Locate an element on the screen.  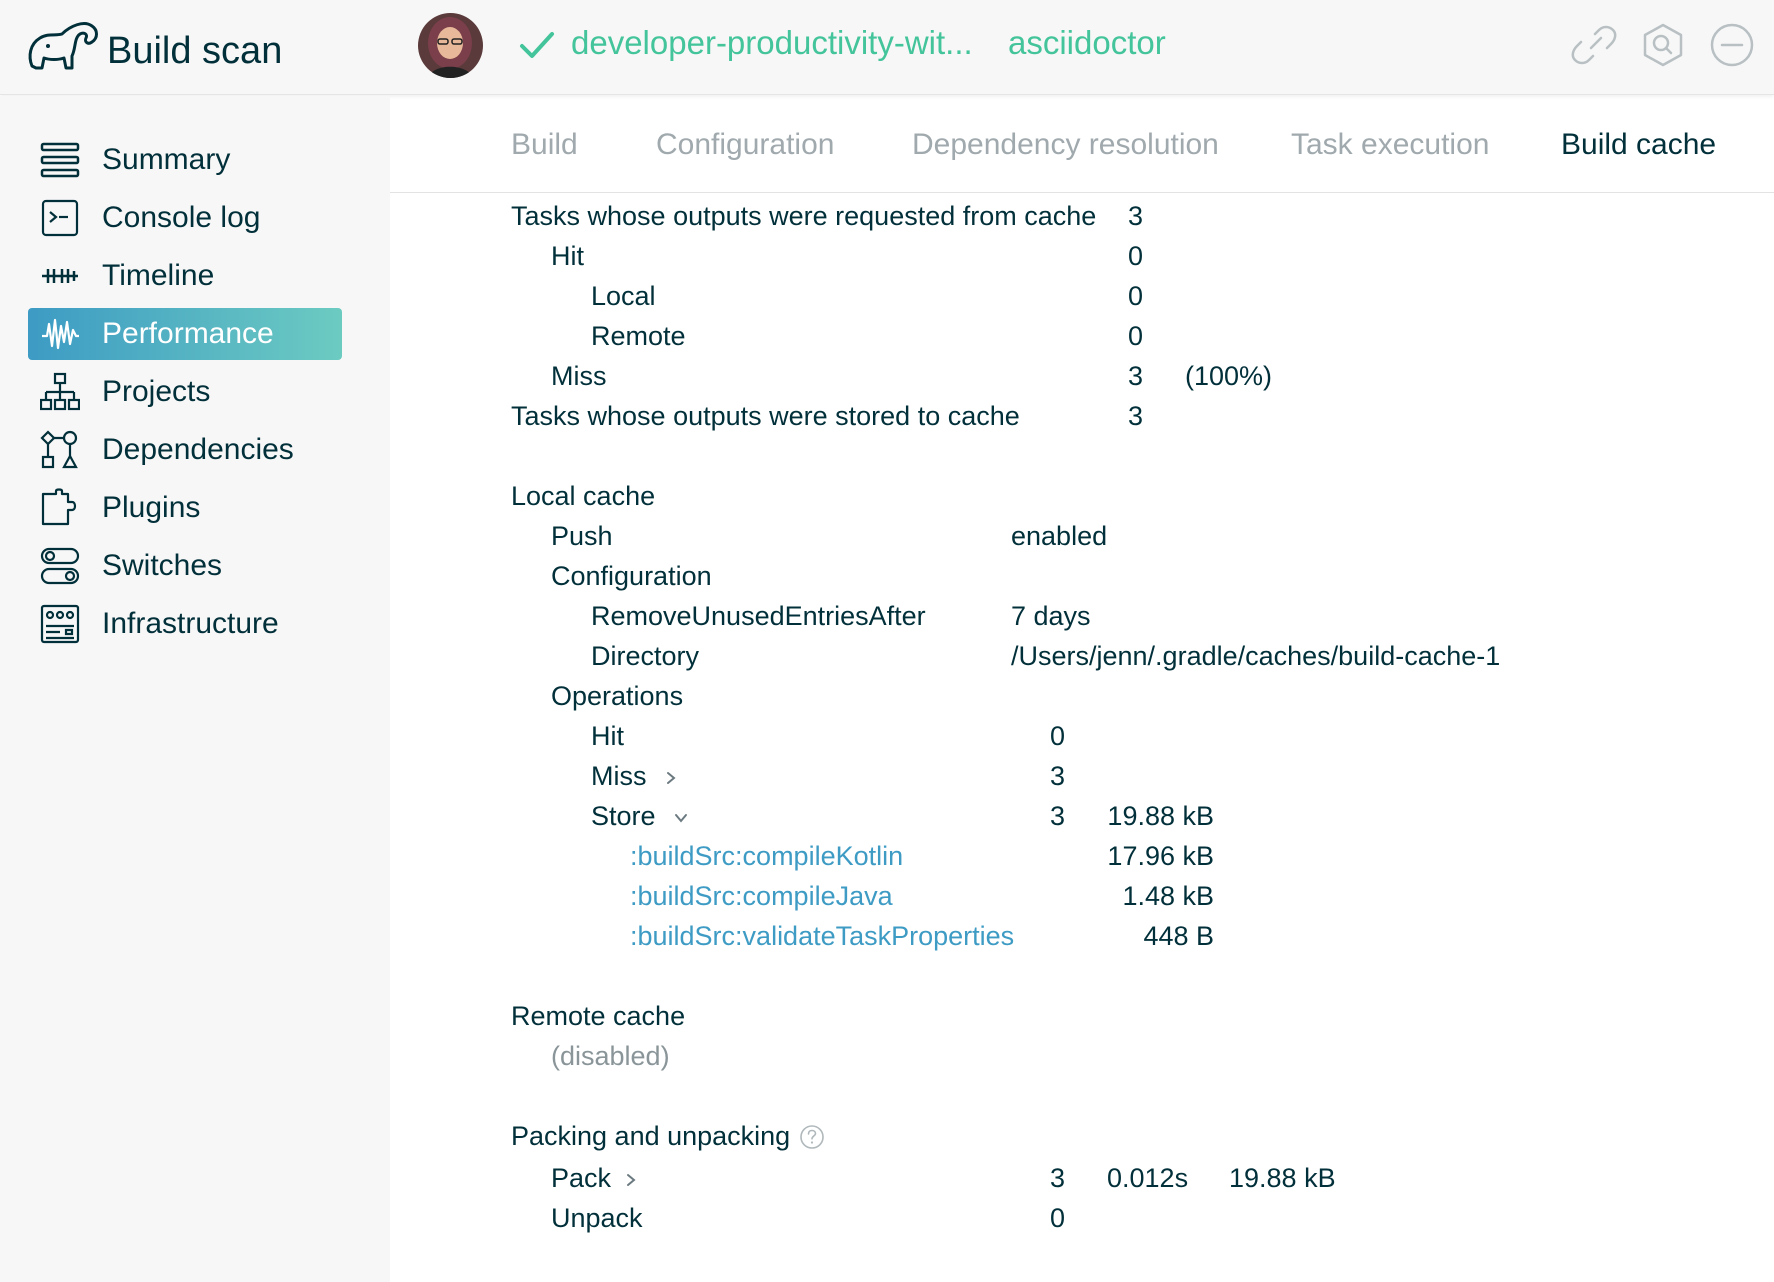
tab-task-execution: Task execution is located at coordinates (1390, 145).